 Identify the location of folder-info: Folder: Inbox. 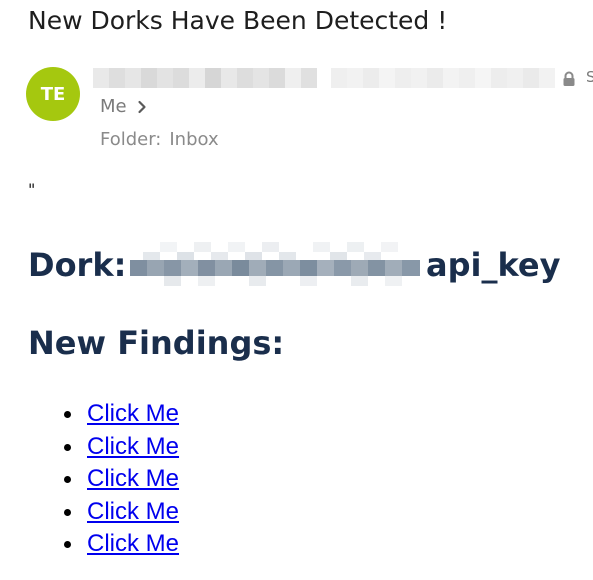
(159, 139).